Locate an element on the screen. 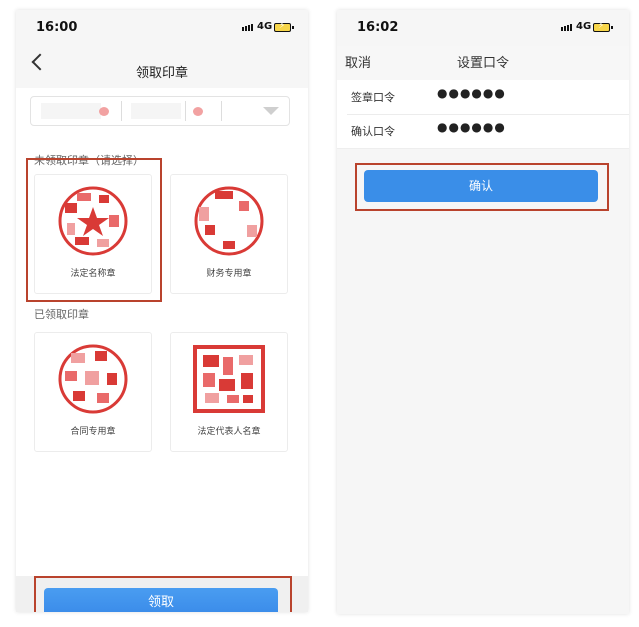 This screenshot has width=639, height=627. seal-name: 财务专用章 is located at coordinates (229, 274).